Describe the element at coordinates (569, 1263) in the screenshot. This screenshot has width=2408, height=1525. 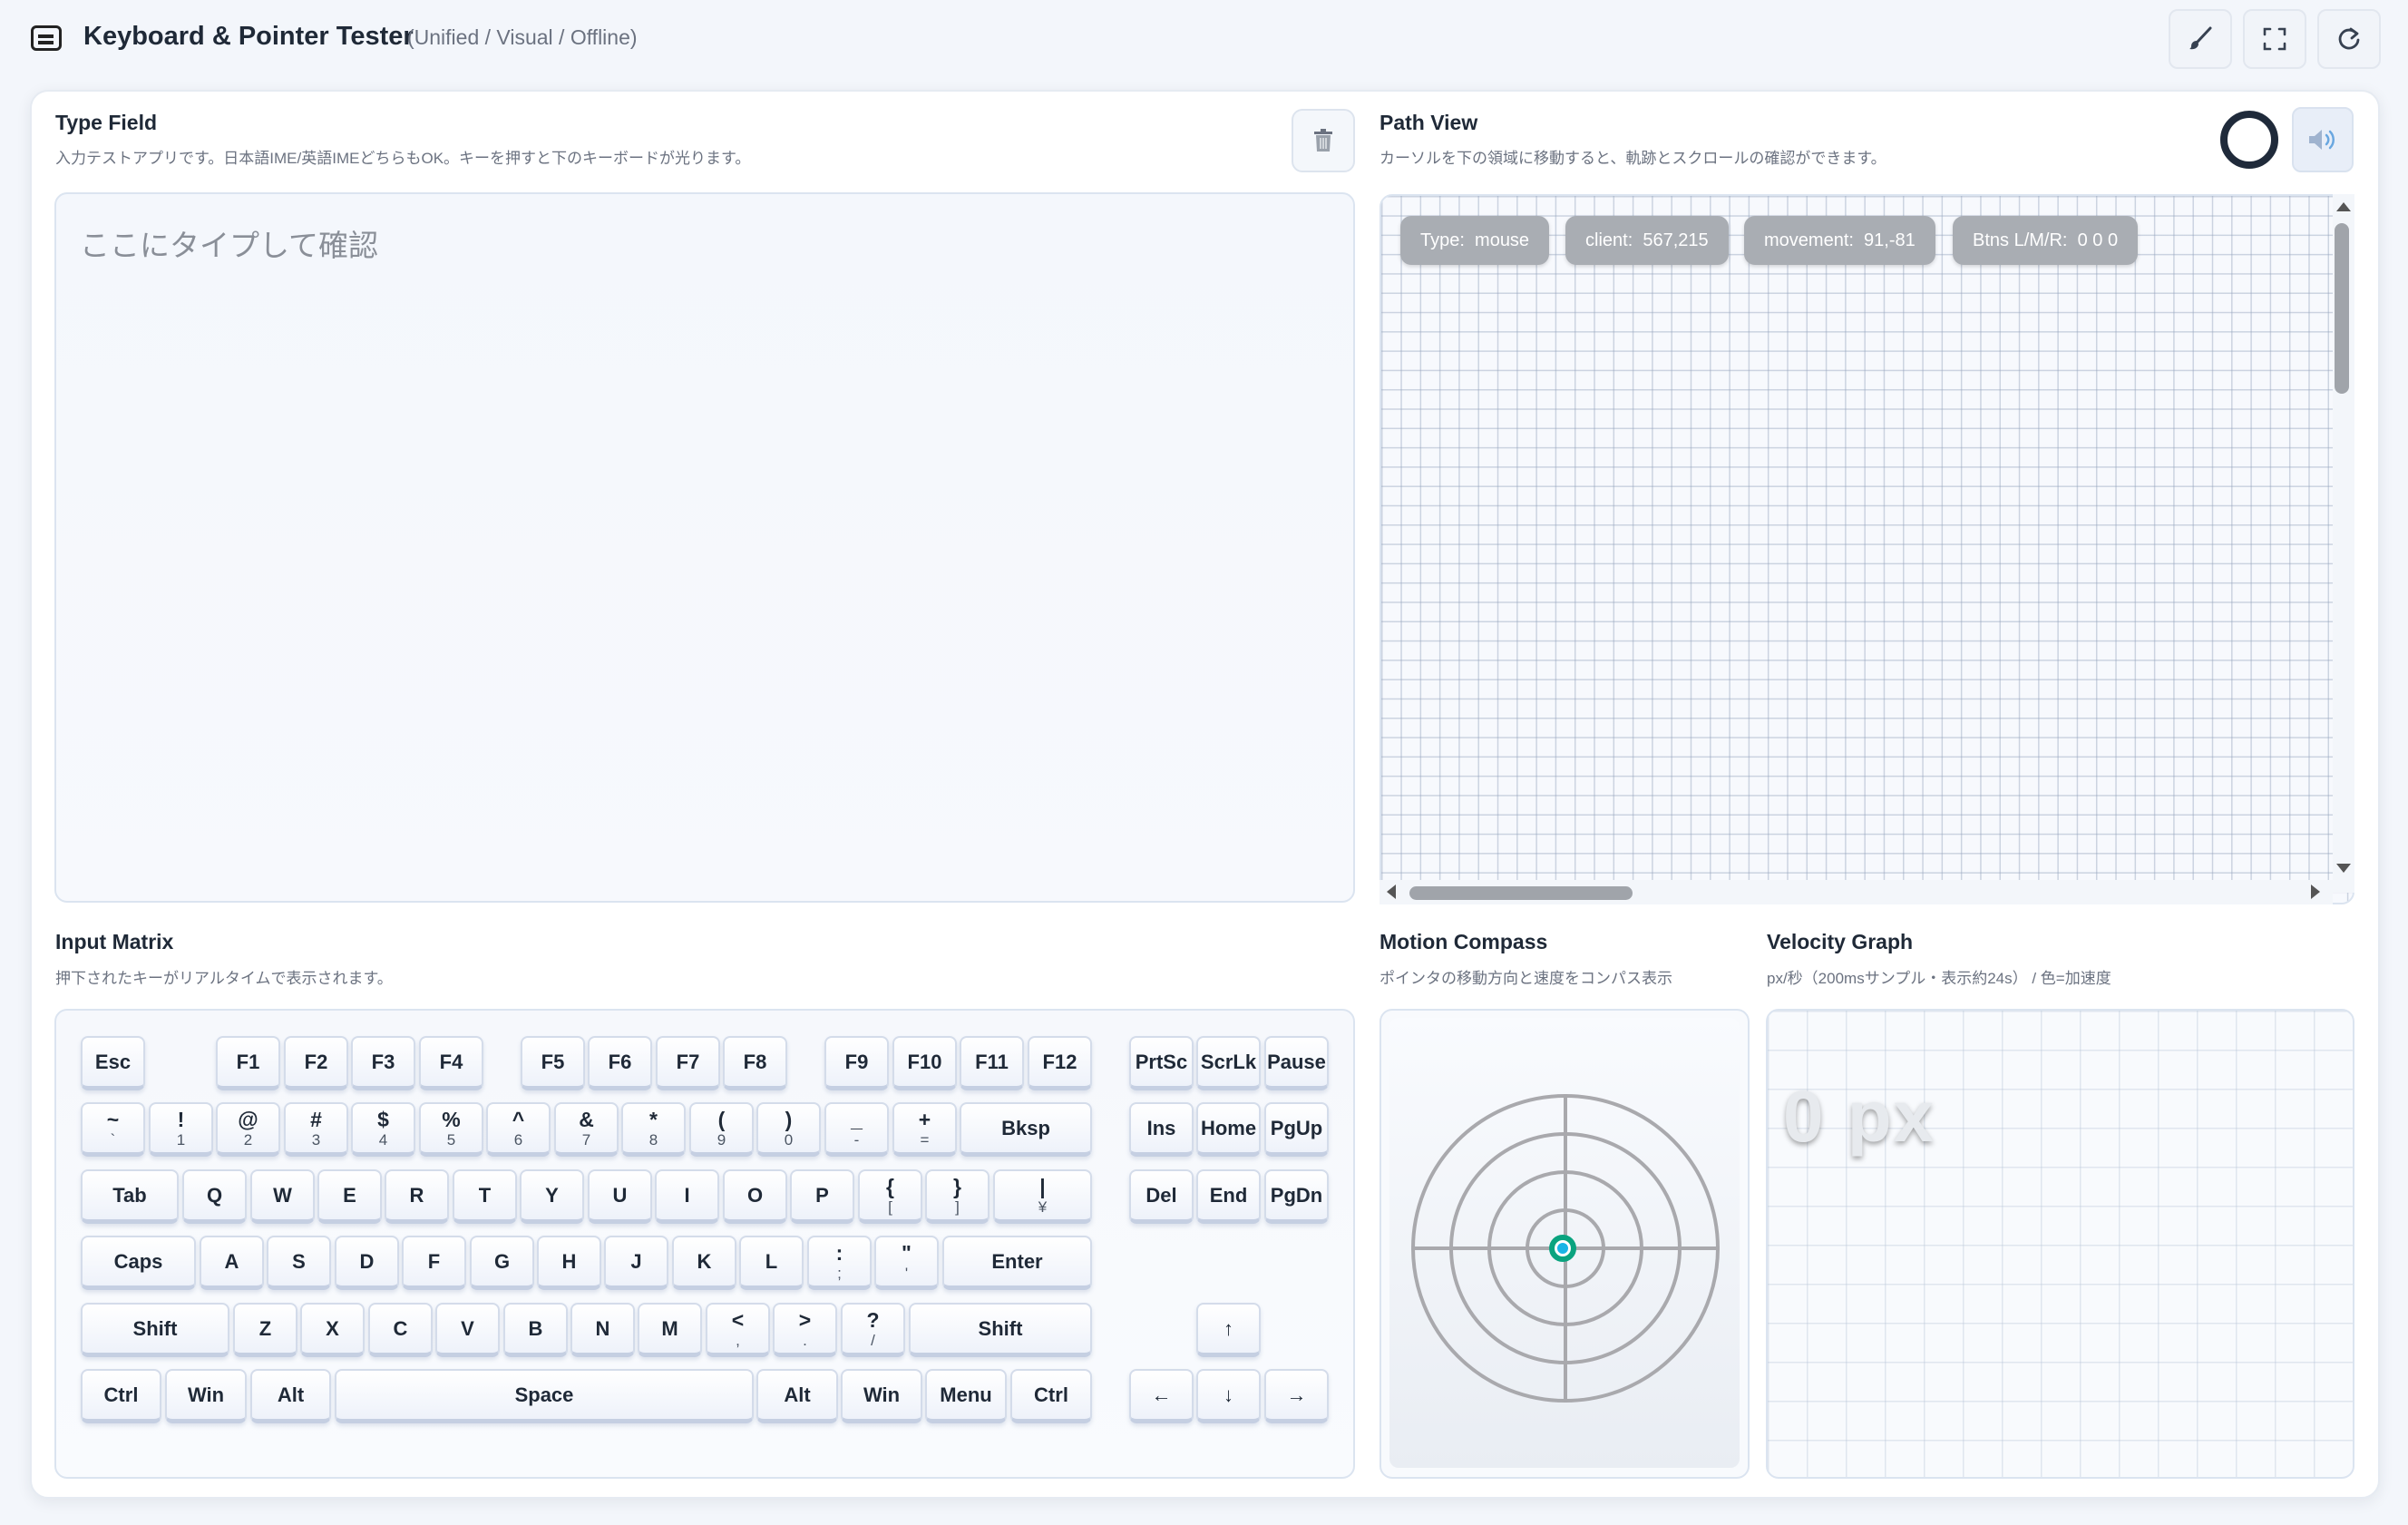
I see `key-h: H` at that location.